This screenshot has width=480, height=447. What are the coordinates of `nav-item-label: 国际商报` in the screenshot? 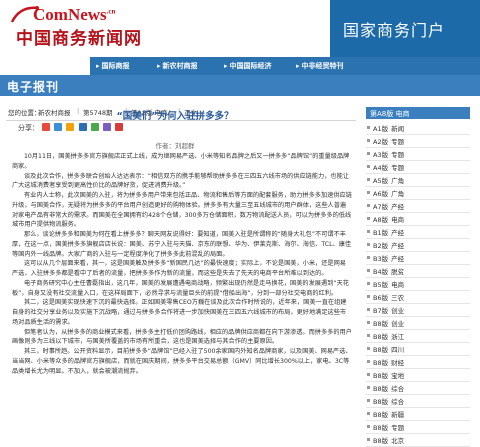 It's located at (115, 66).